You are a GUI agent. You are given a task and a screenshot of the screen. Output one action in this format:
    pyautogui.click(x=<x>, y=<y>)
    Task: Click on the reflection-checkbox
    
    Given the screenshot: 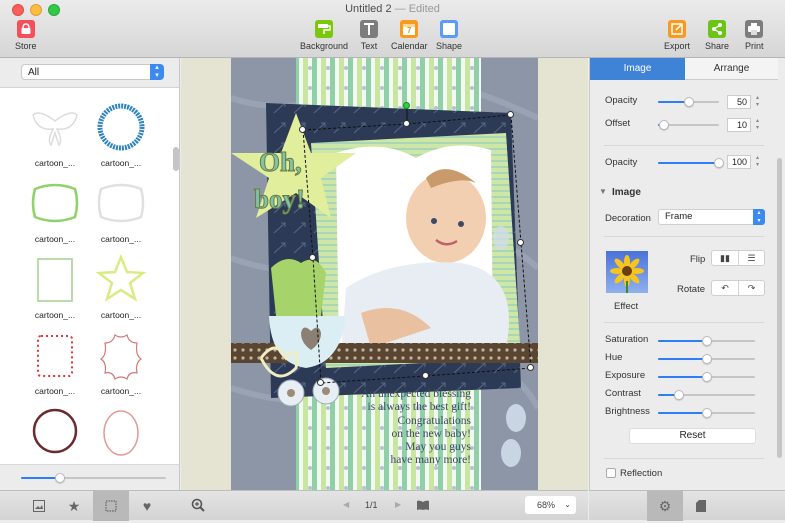 What is the action you would take?
    pyautogui.click(x=611, y=473)
    